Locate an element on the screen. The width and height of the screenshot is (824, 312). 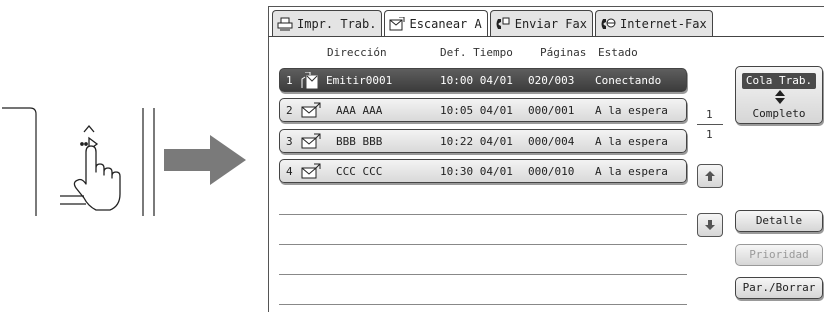
right-arrow-icon is located at coordinates (205, 160).